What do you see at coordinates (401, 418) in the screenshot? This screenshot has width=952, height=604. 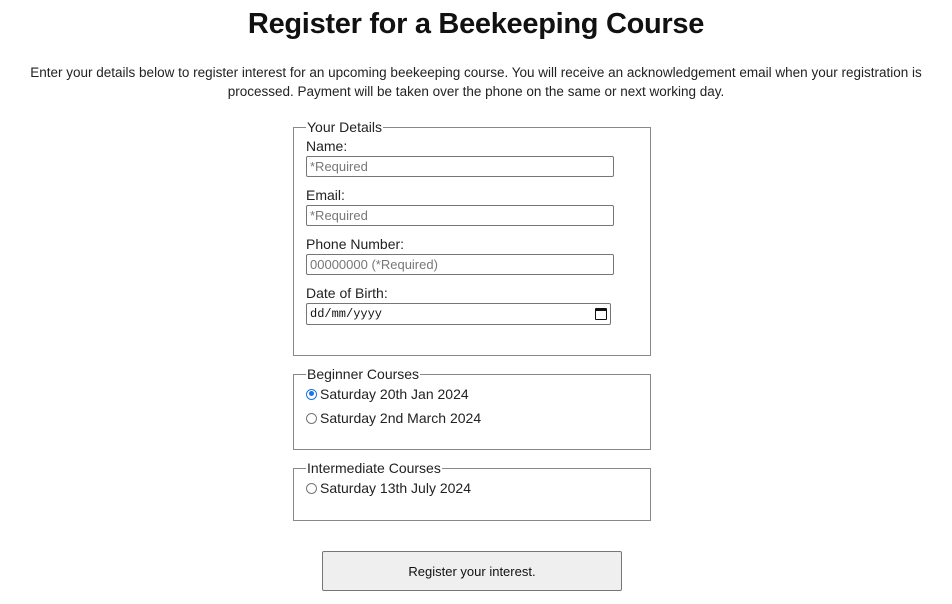 I see `beginner-option-label: Saturday 2nd March 2024` at bounding box center [401, 418].